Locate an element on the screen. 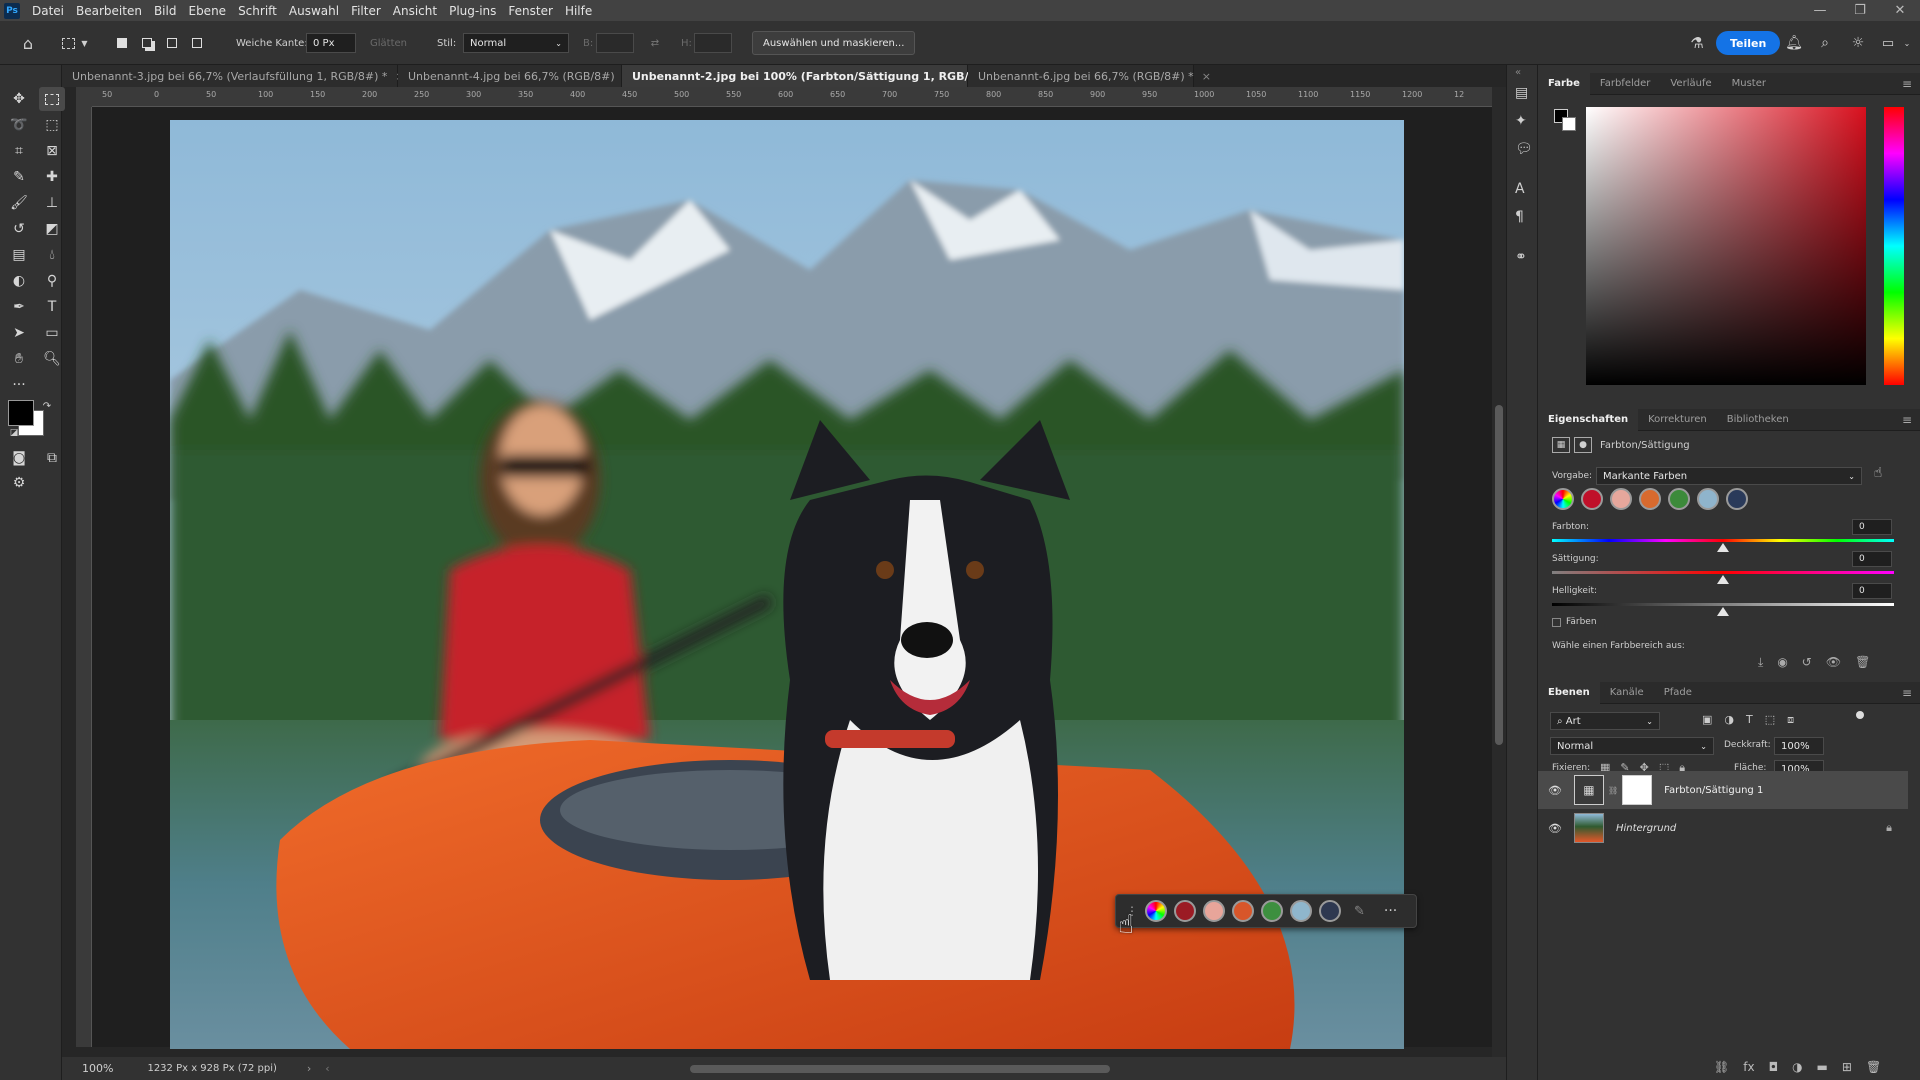 The image size is (1920, 1080). visibility-eye-icon: 👁︎ is located at coordinates (1555, 828).